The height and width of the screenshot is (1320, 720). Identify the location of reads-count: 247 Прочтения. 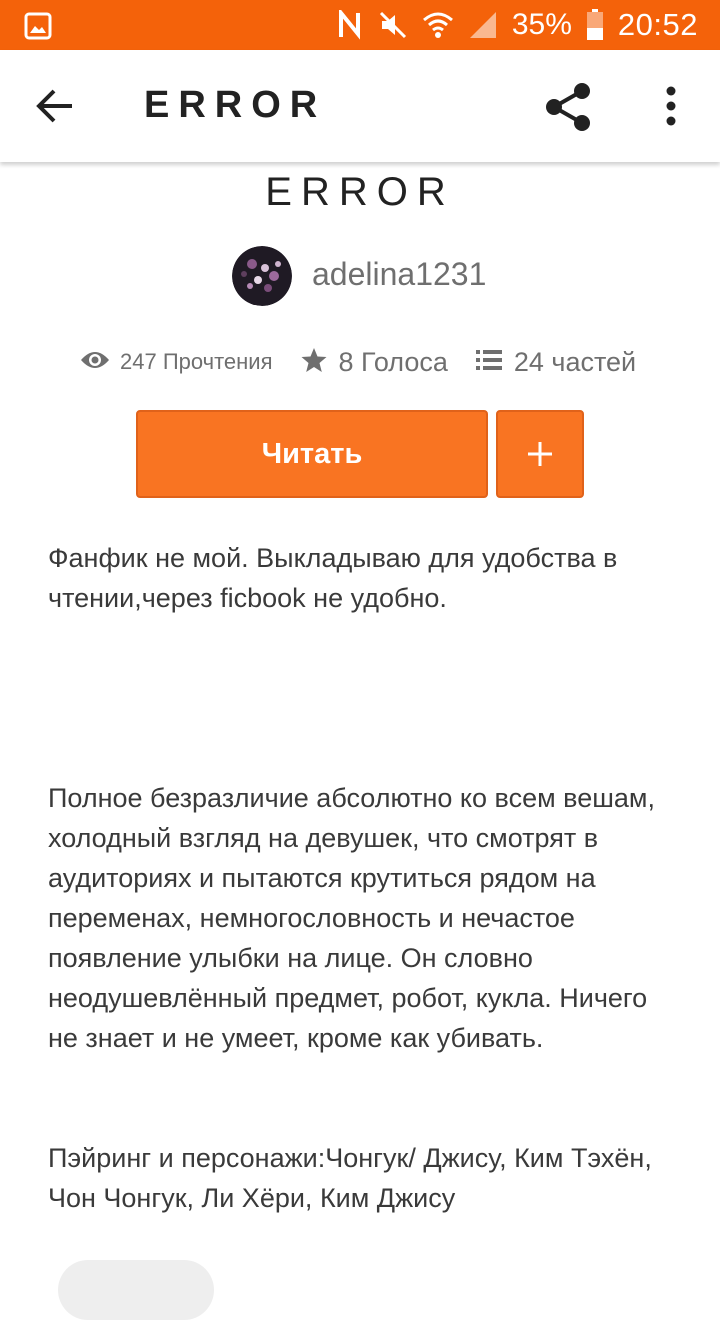
(196, 361).